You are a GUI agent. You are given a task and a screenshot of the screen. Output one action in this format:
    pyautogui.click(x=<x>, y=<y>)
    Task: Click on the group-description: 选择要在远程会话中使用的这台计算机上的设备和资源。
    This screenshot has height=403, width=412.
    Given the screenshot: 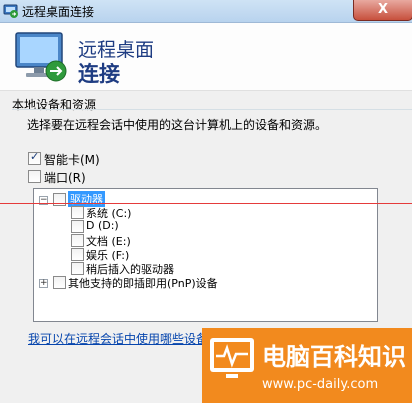 What is the action you would take?
    pyautogui.click(x=177, y=125)
    